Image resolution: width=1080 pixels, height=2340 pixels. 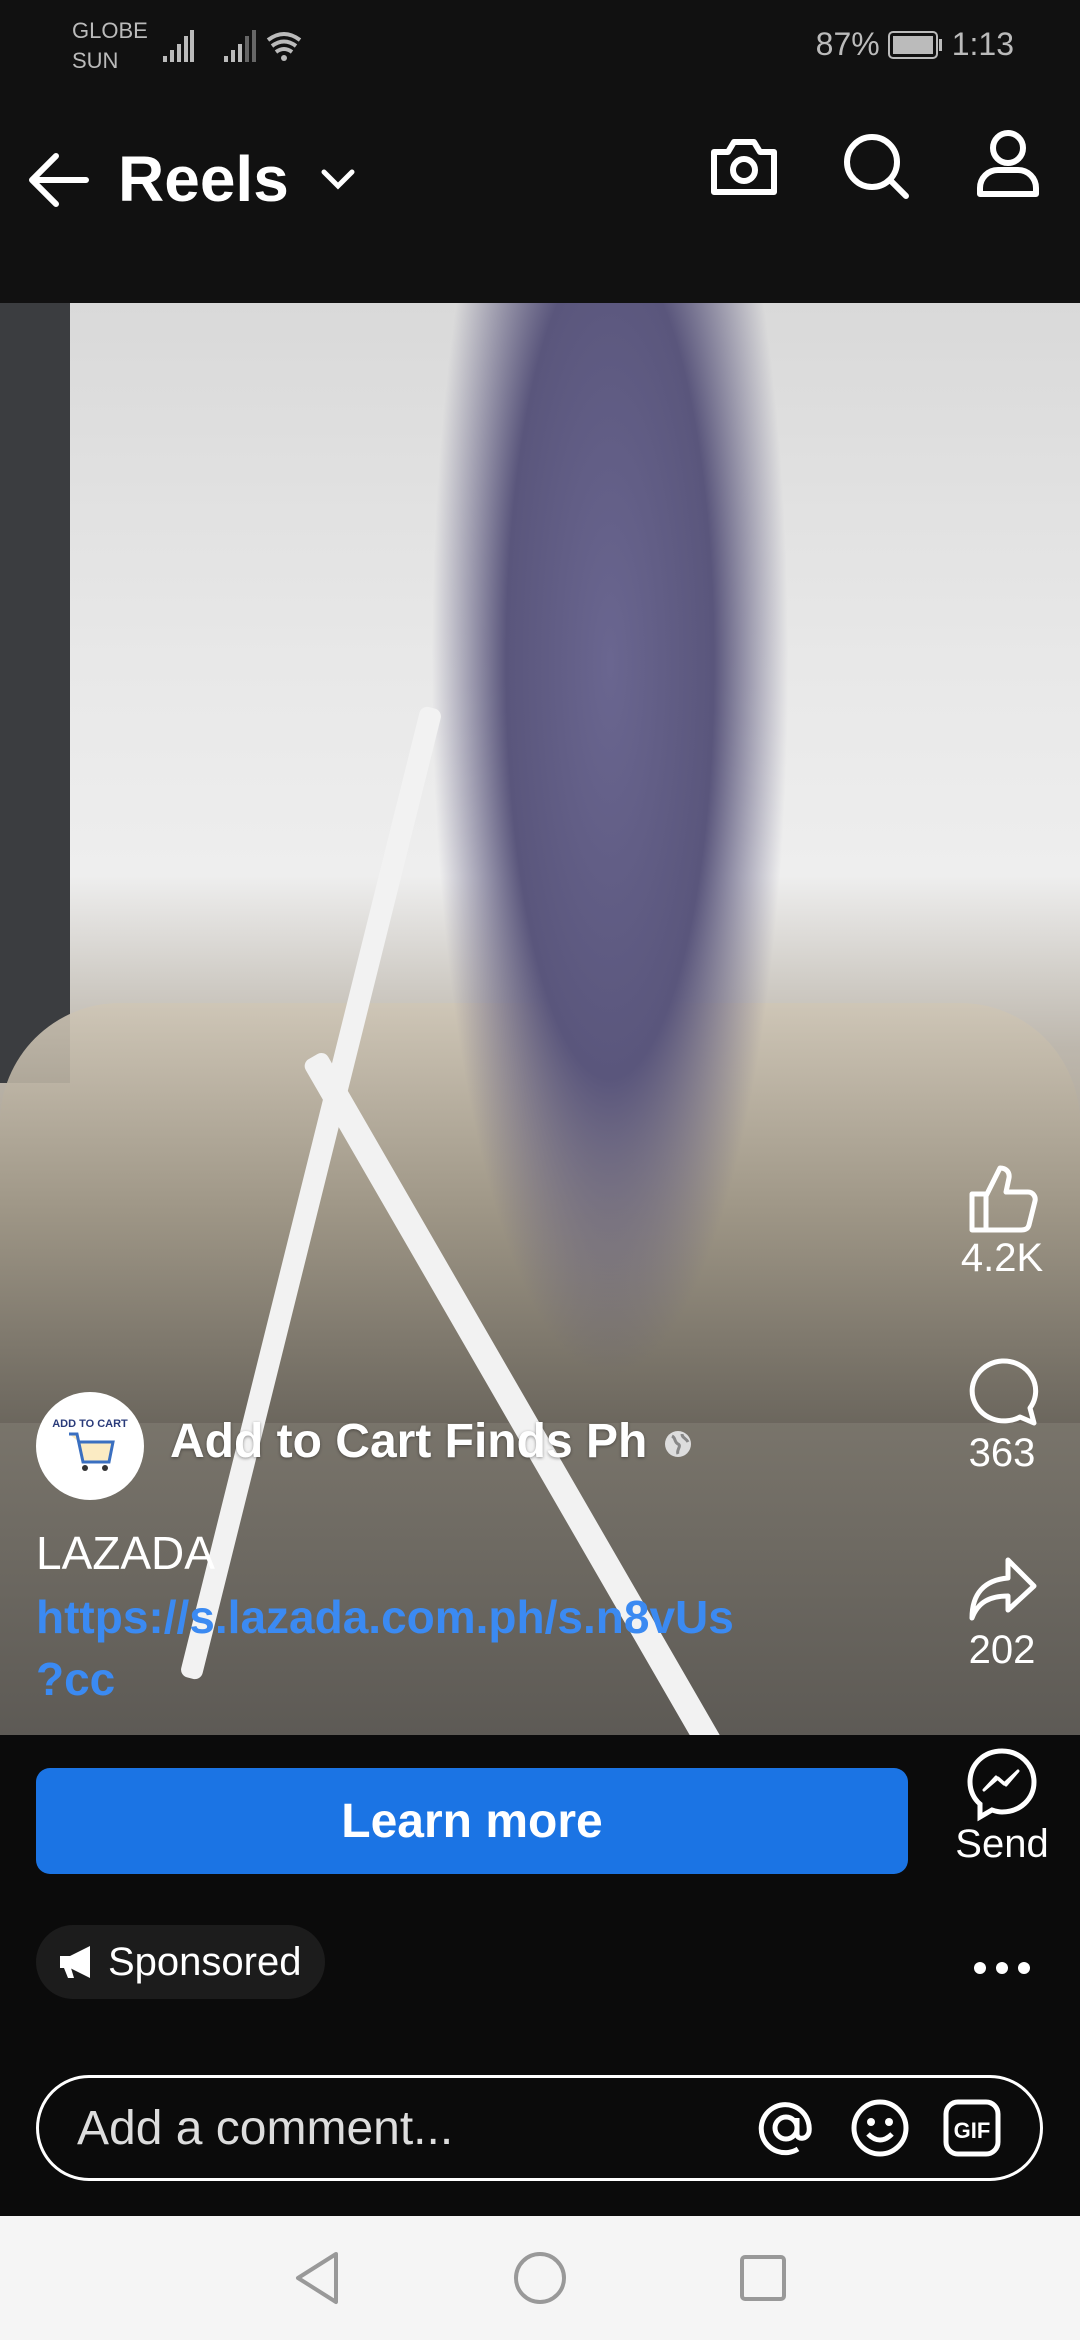 I want to click on learn-more-button: Learn more, so click(x=472, y=1821).